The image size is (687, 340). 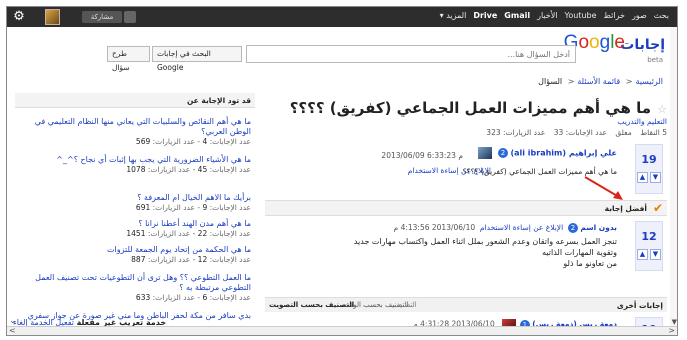 I want to click on answer-vote-box: 12 ▲ ▼, so click(x=649, y=246).